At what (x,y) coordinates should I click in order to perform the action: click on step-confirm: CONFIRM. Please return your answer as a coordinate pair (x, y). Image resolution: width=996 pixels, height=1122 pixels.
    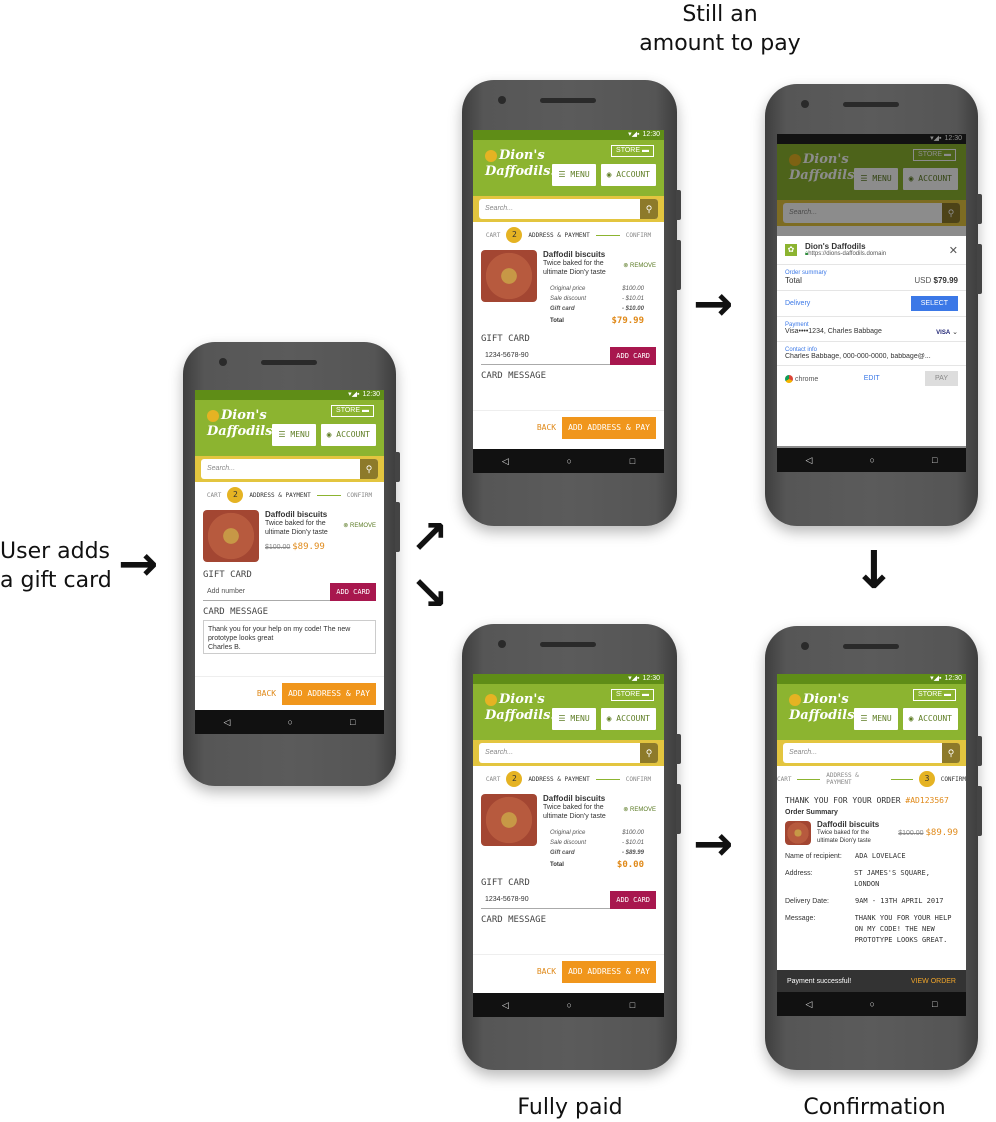
    Looking at the image, I should click on (638, 779).